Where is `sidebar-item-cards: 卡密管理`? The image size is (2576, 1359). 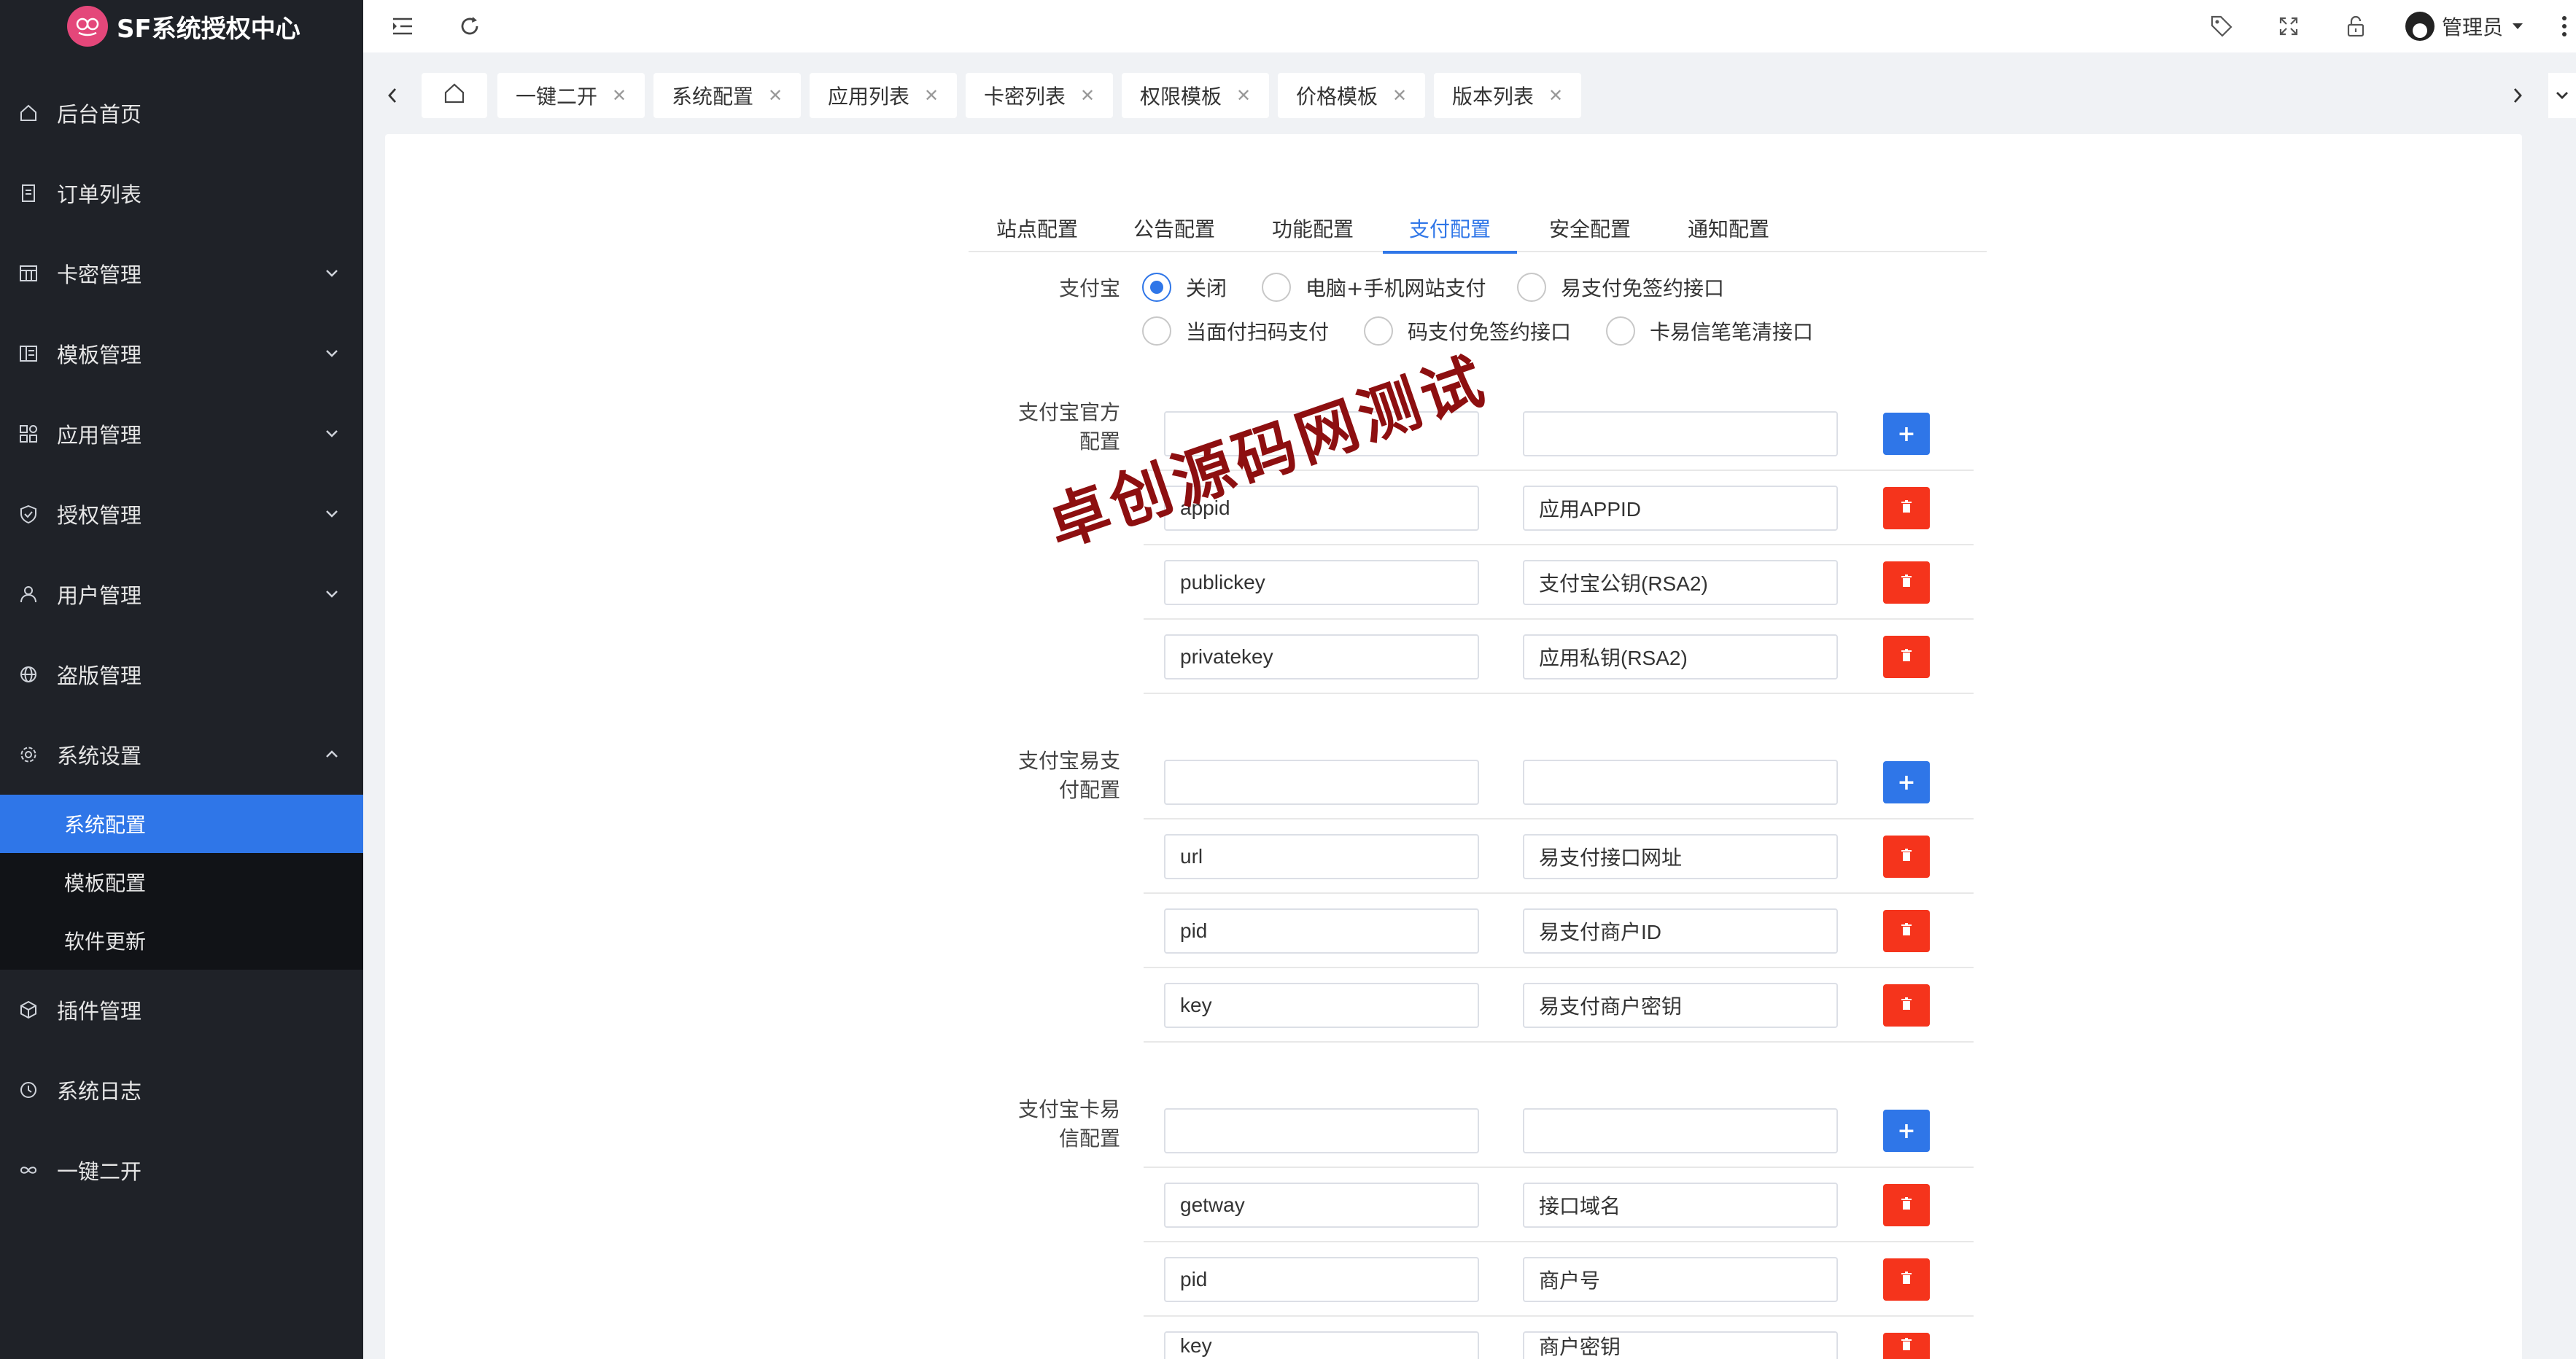 sidebar-item-cards: 卡密管理 is located at coordinates (181, 273).